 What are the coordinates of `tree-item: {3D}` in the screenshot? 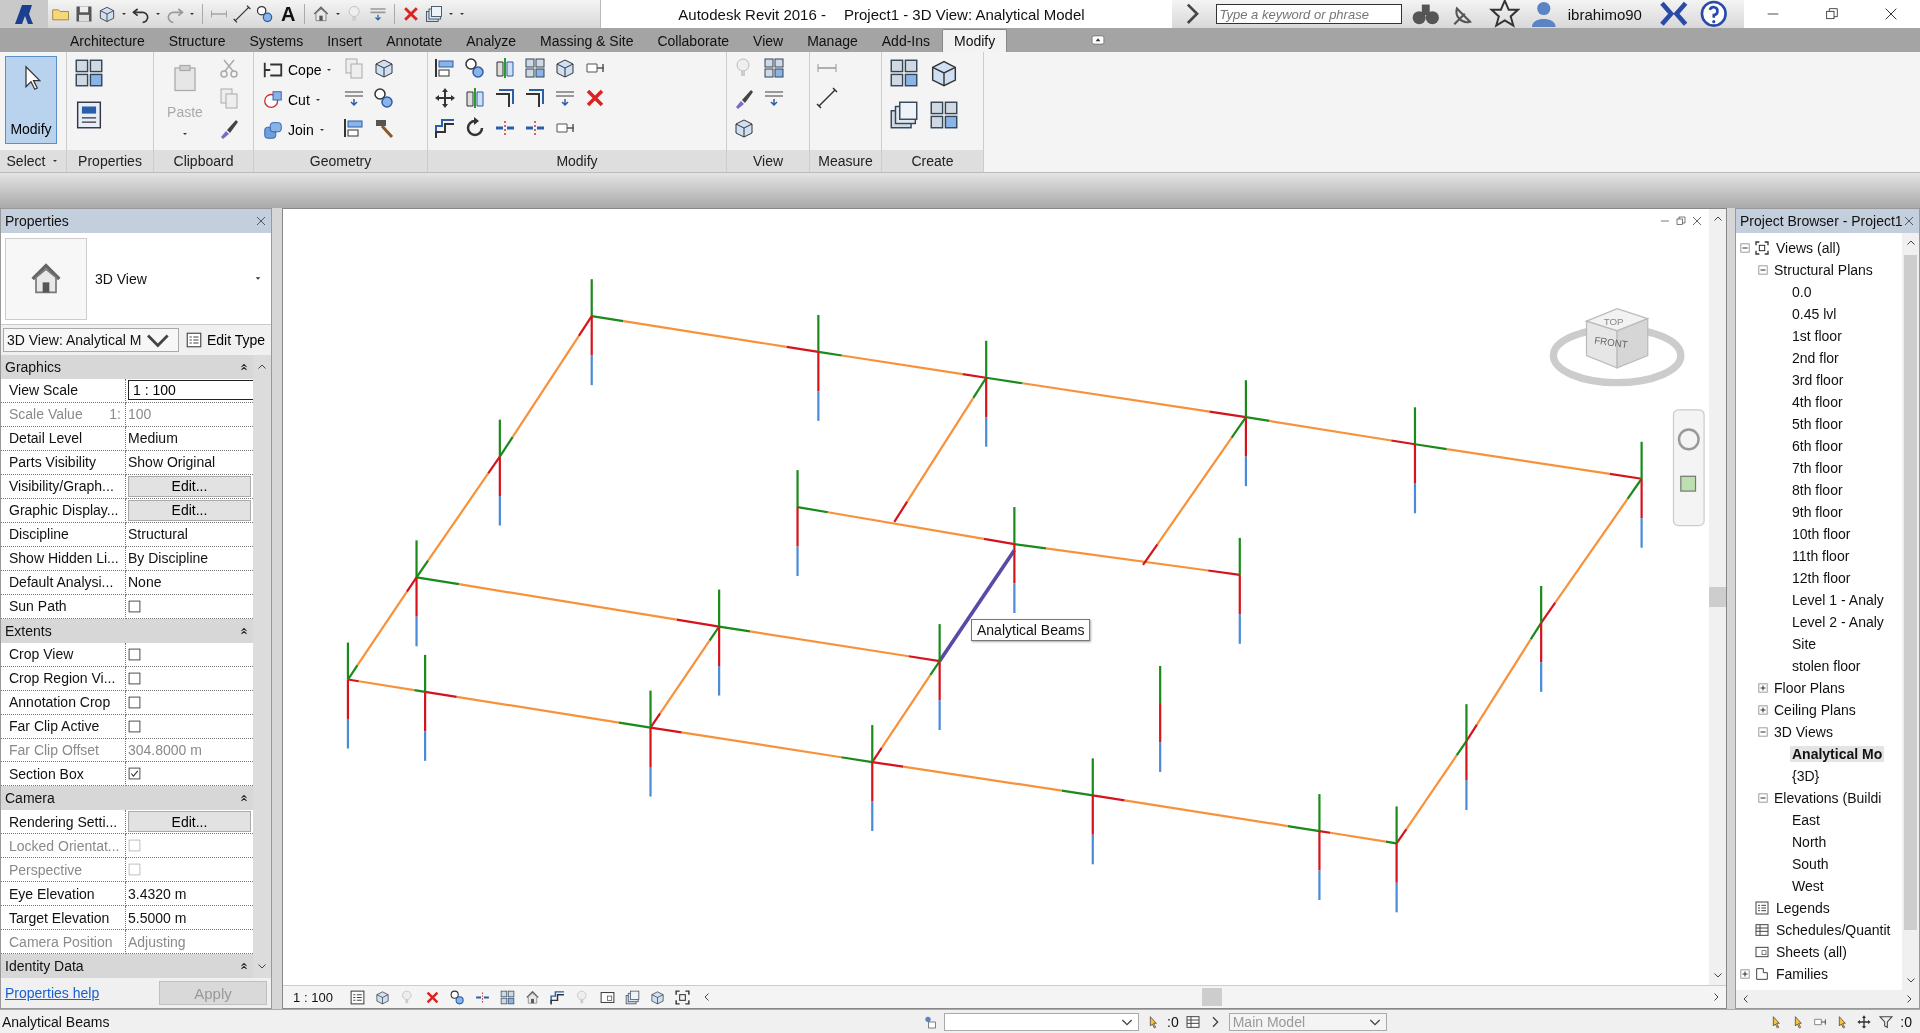 It's located at (1806, 776).